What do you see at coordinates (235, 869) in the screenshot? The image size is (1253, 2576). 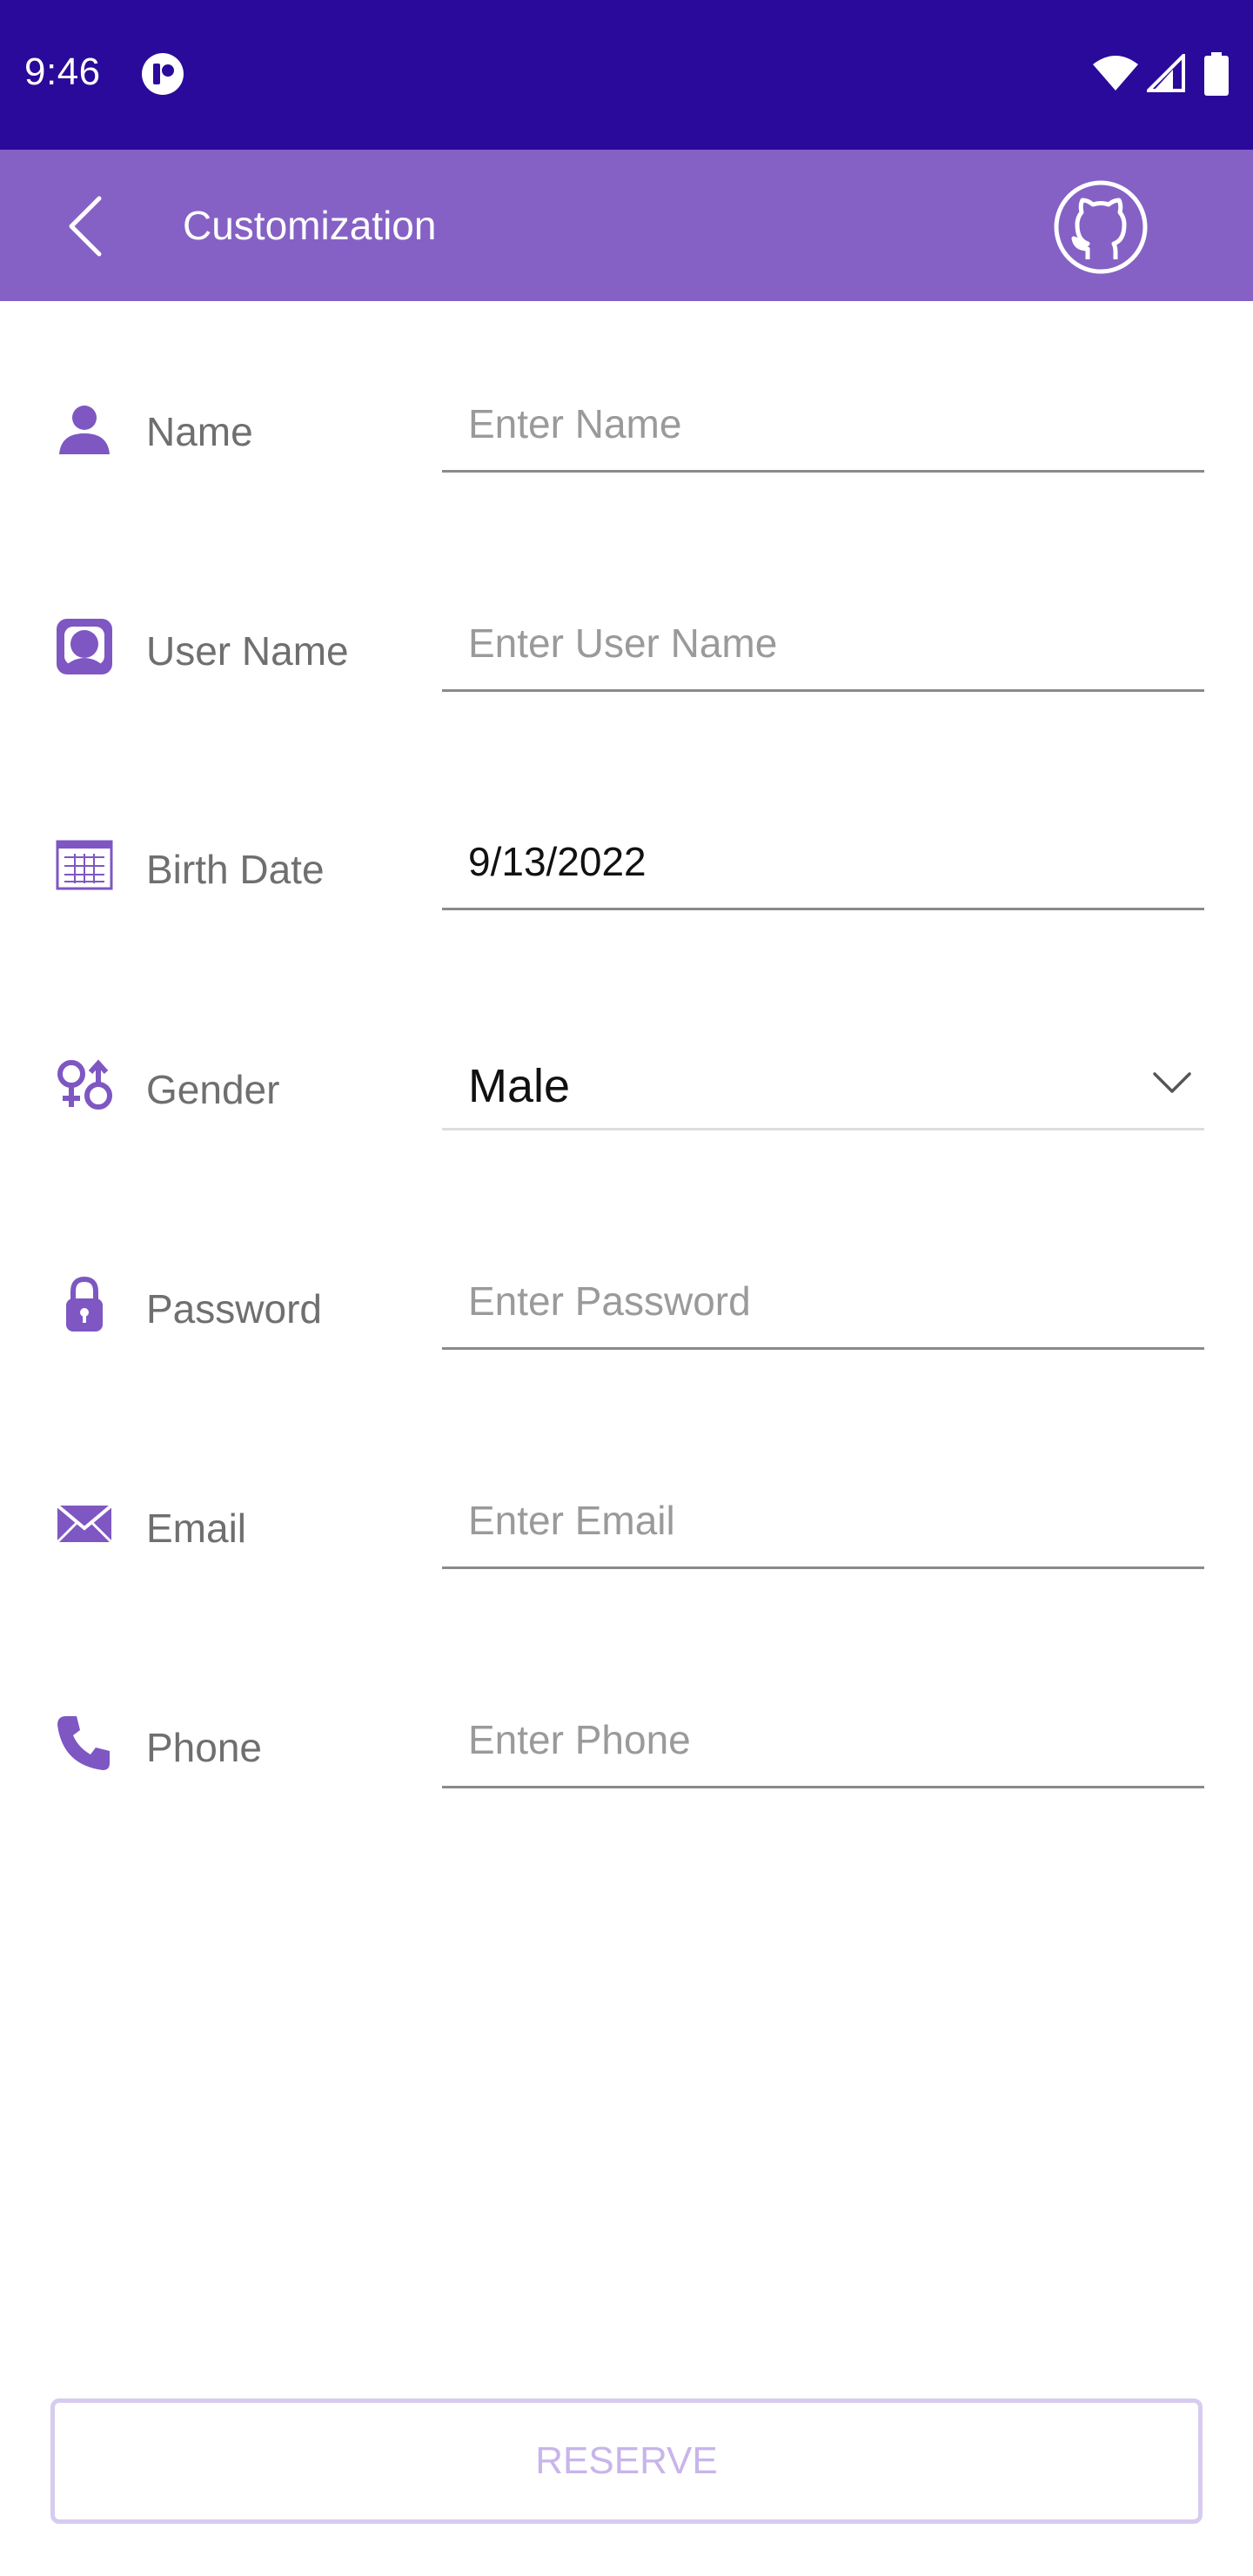 I see `birthdate-label: Birth Date` at bounding box center [235, 869].